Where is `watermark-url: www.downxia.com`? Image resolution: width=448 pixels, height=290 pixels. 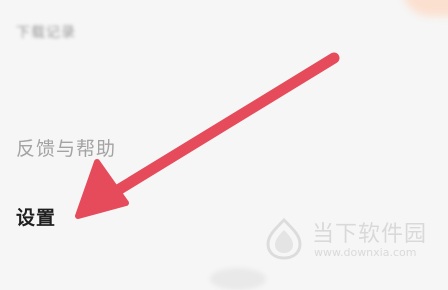 watermark-url: www.downxia.com is located at coordinates (365, 252).